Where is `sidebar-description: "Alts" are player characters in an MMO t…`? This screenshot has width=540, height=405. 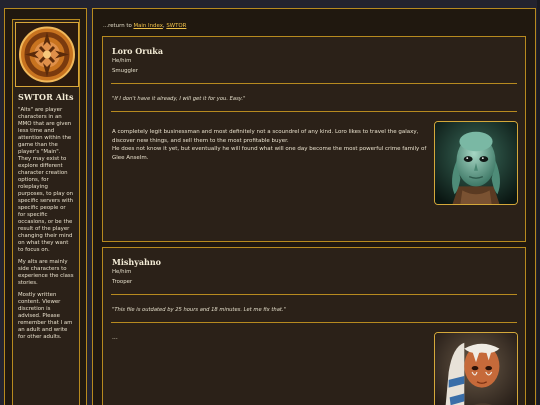
sidebar-description: "Alts" are player characters in an MMO t… is located at coordinates (46, 180).